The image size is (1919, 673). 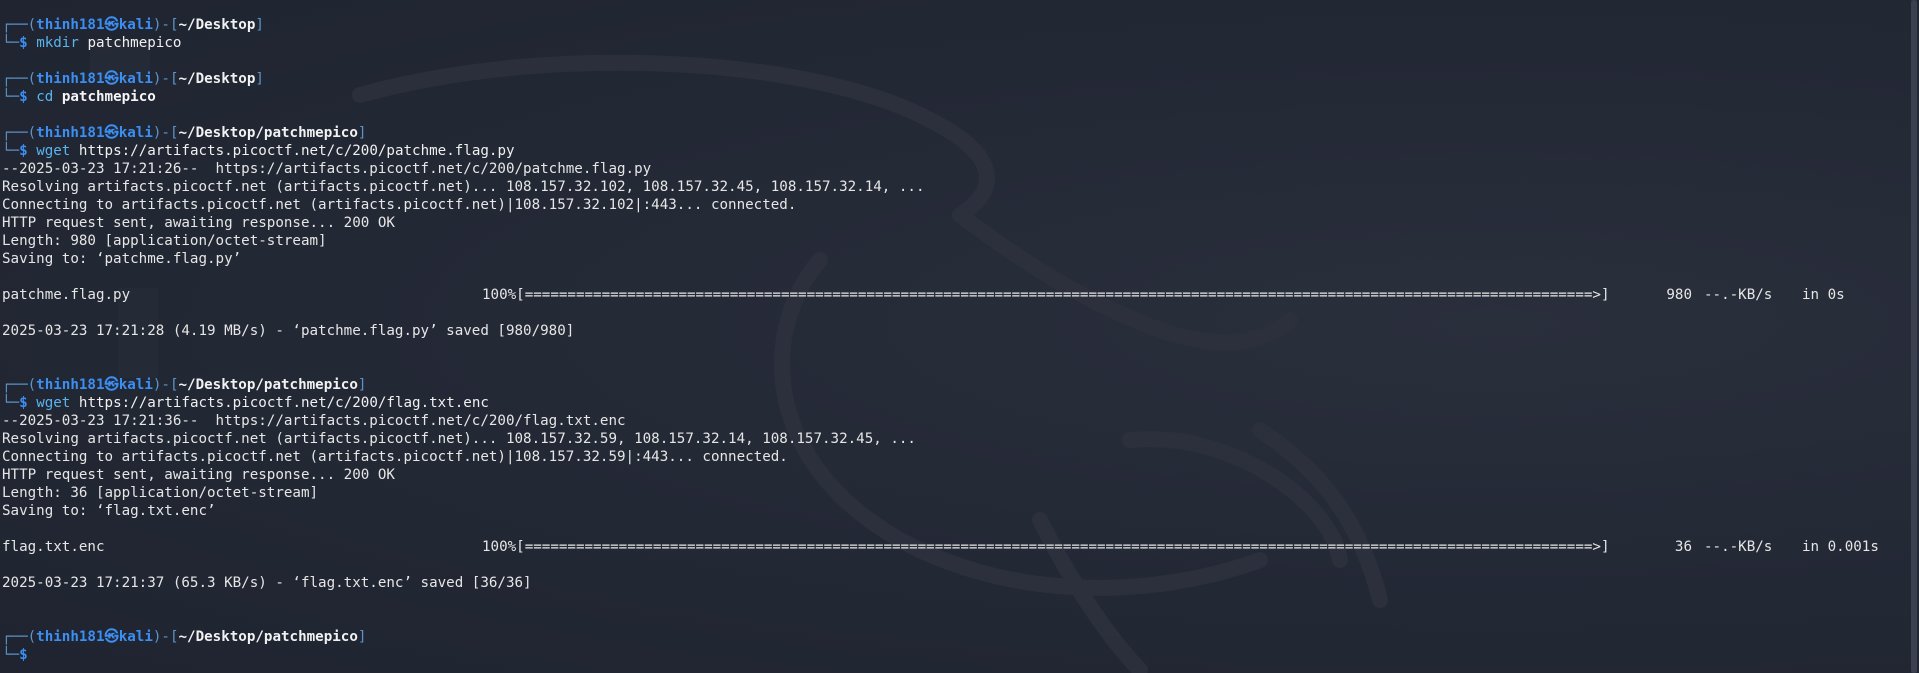 What do you see at coordinates (1823, 295) in the screenshot?
I see `progress-time: in 0s` at bounding box center [1823, 295].